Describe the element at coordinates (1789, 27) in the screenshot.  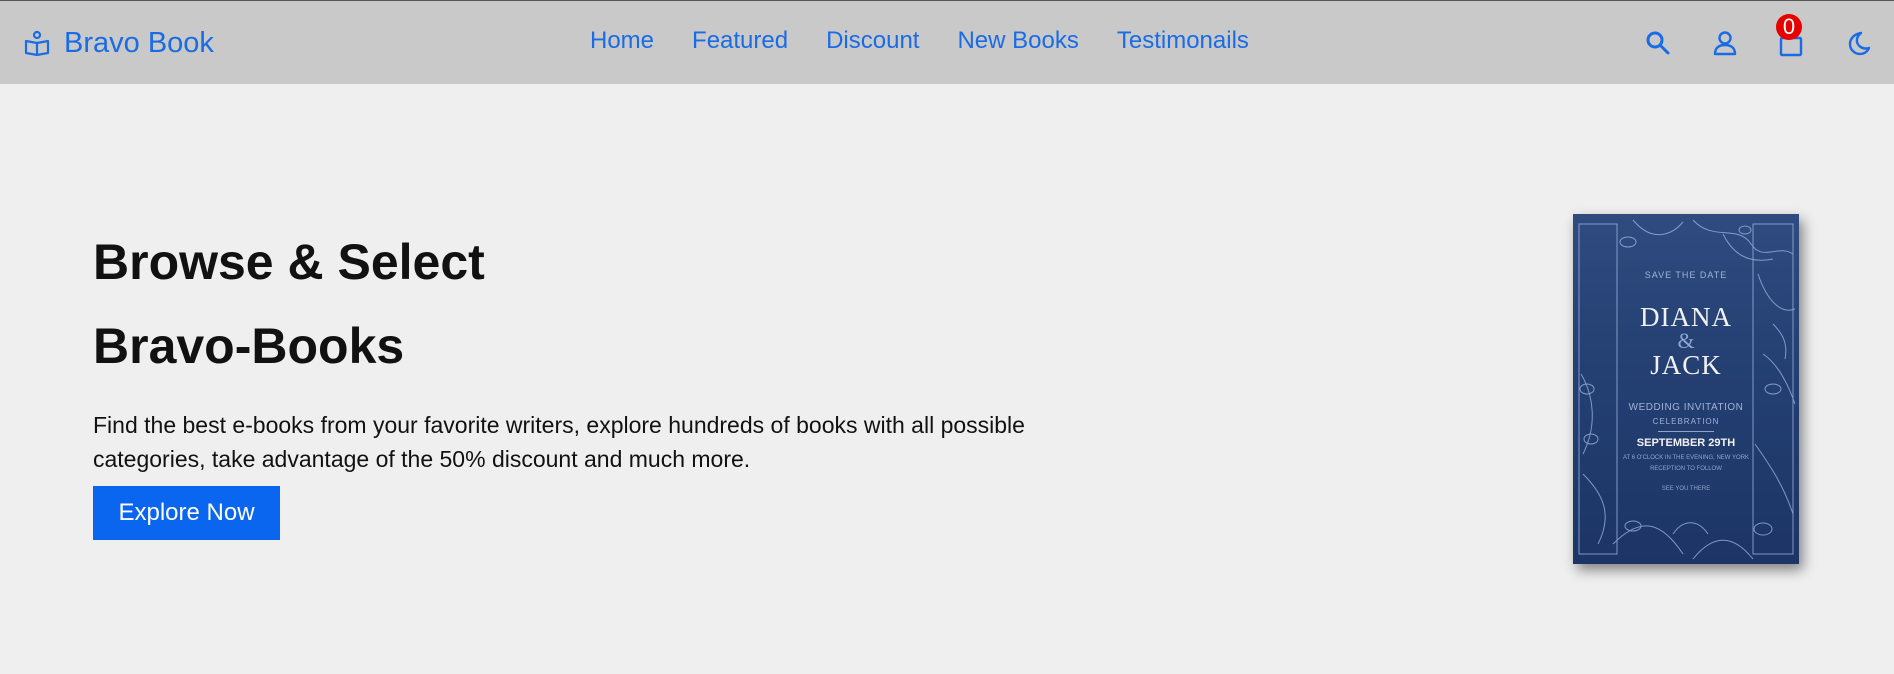
I see `cart-count-badge: 0` at that location.